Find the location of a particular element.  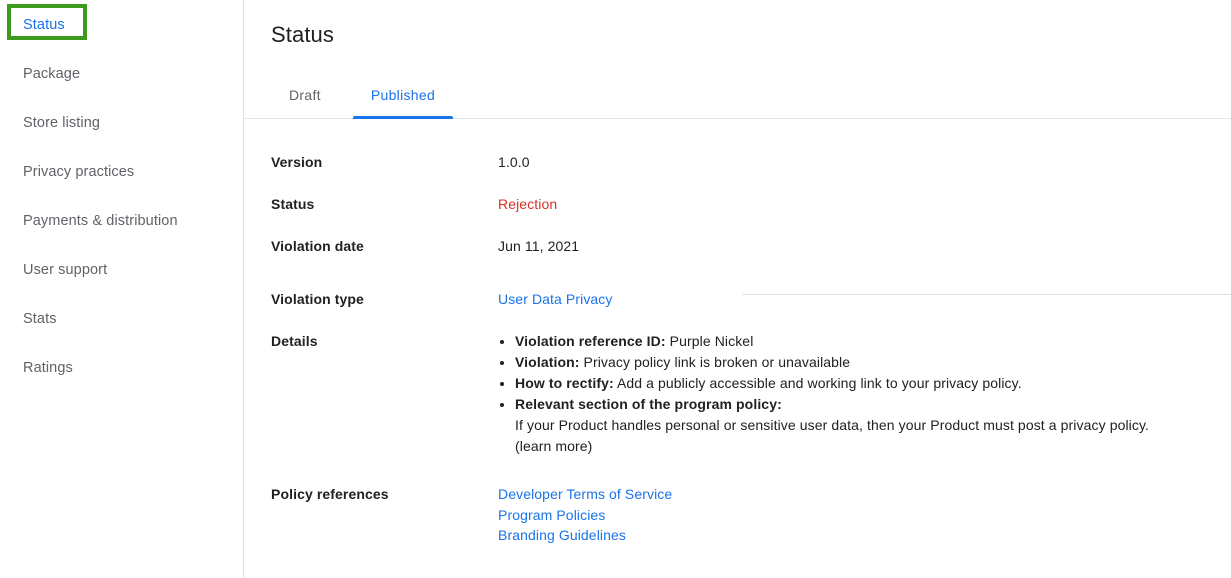

list-item: Violation reference ID: Purple Nickel is located at coordinates (832, 341).